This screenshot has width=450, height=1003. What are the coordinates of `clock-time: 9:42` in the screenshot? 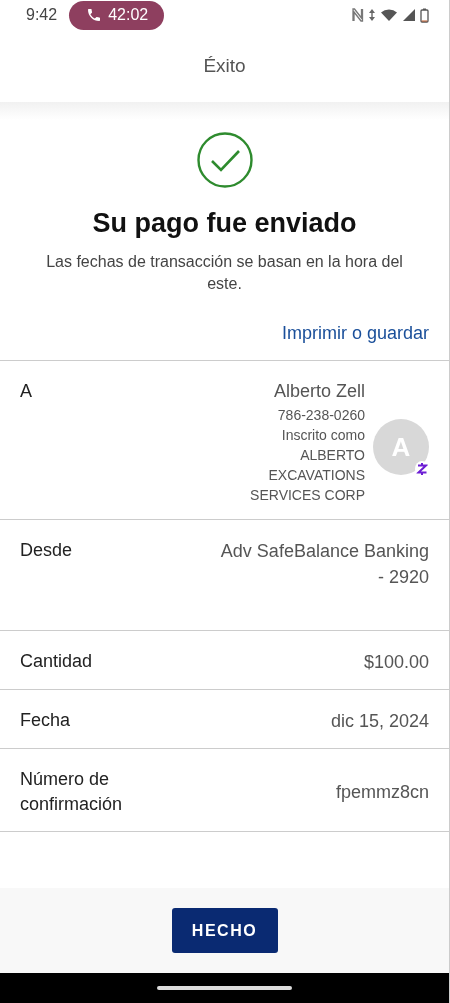 It's located at (42, 15).